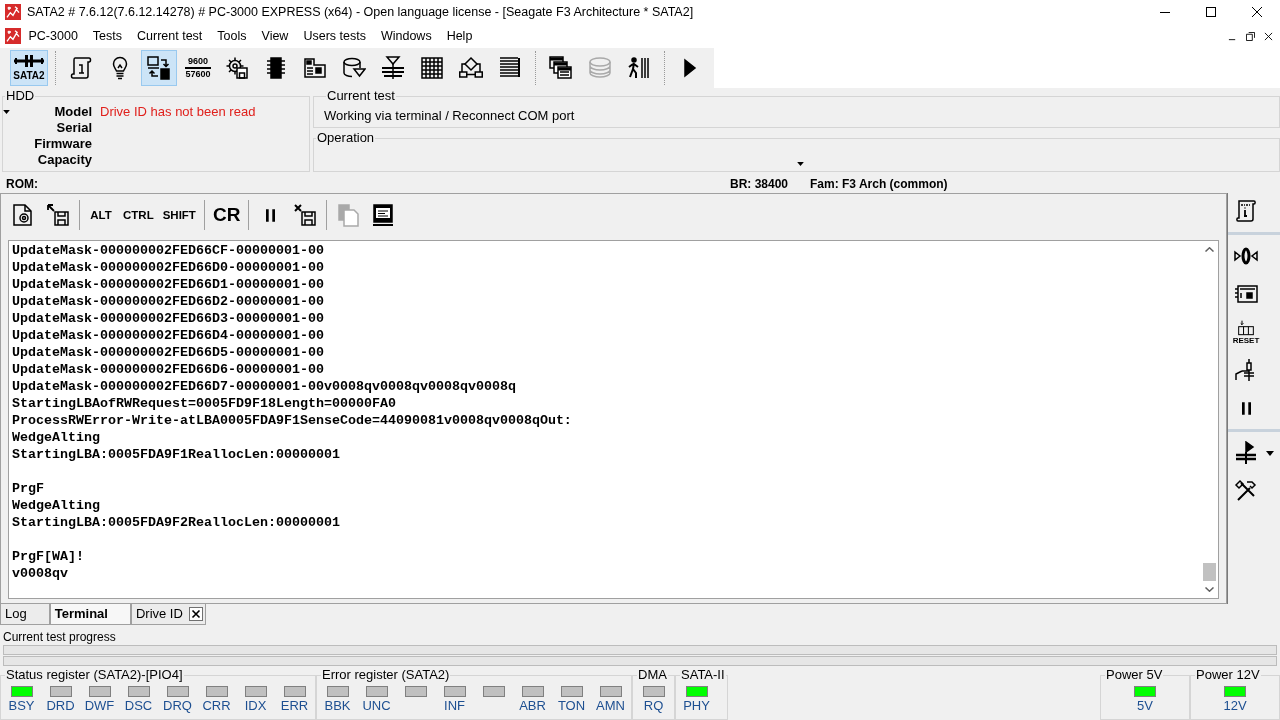  Describe the element at coordinates (600, 68) in the screenshot. I see `disk-stack-icon` at that location.